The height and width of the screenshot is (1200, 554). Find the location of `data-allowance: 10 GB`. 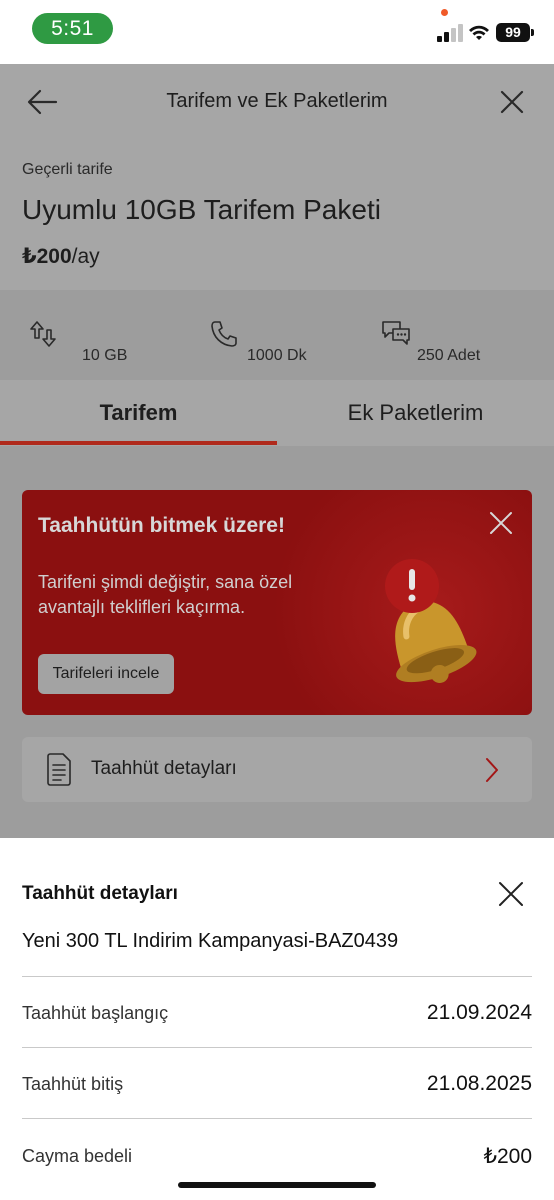

data-allowance: 10 GB is located at coordinates (105, 355).